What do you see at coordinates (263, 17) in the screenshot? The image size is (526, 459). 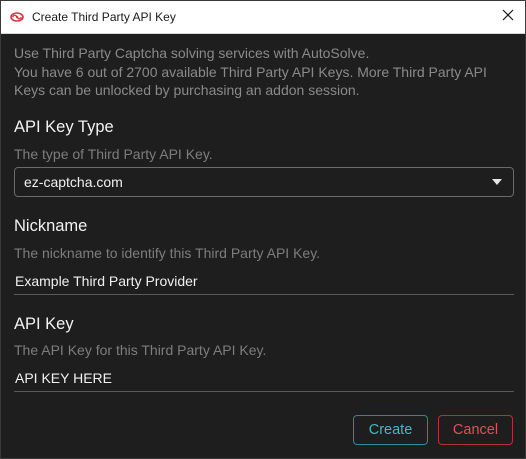 I see `title-bar: Create Third Party API Key` at bounding box center [263, 17].